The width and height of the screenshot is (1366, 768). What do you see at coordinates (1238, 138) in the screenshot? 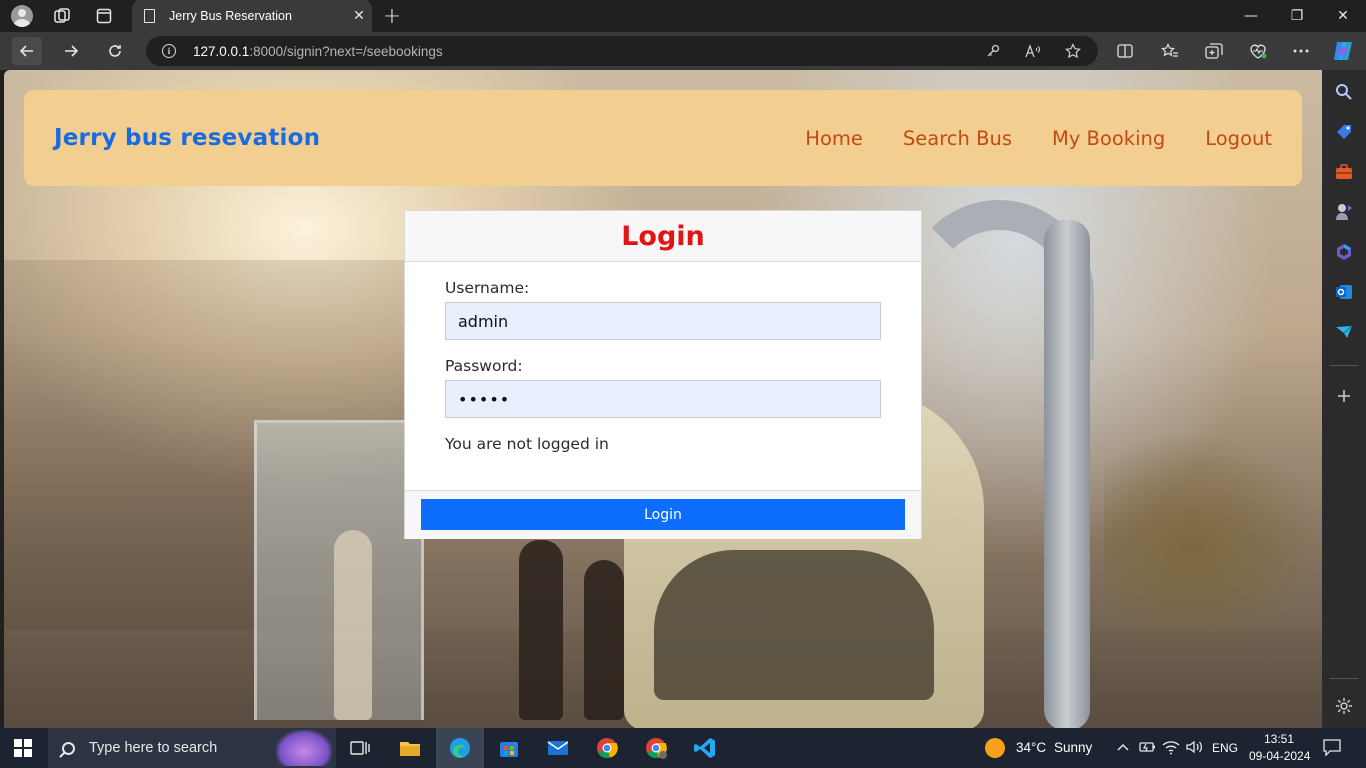
I see `nav-logout-link: Logout` at bounding box center [1238, 138].